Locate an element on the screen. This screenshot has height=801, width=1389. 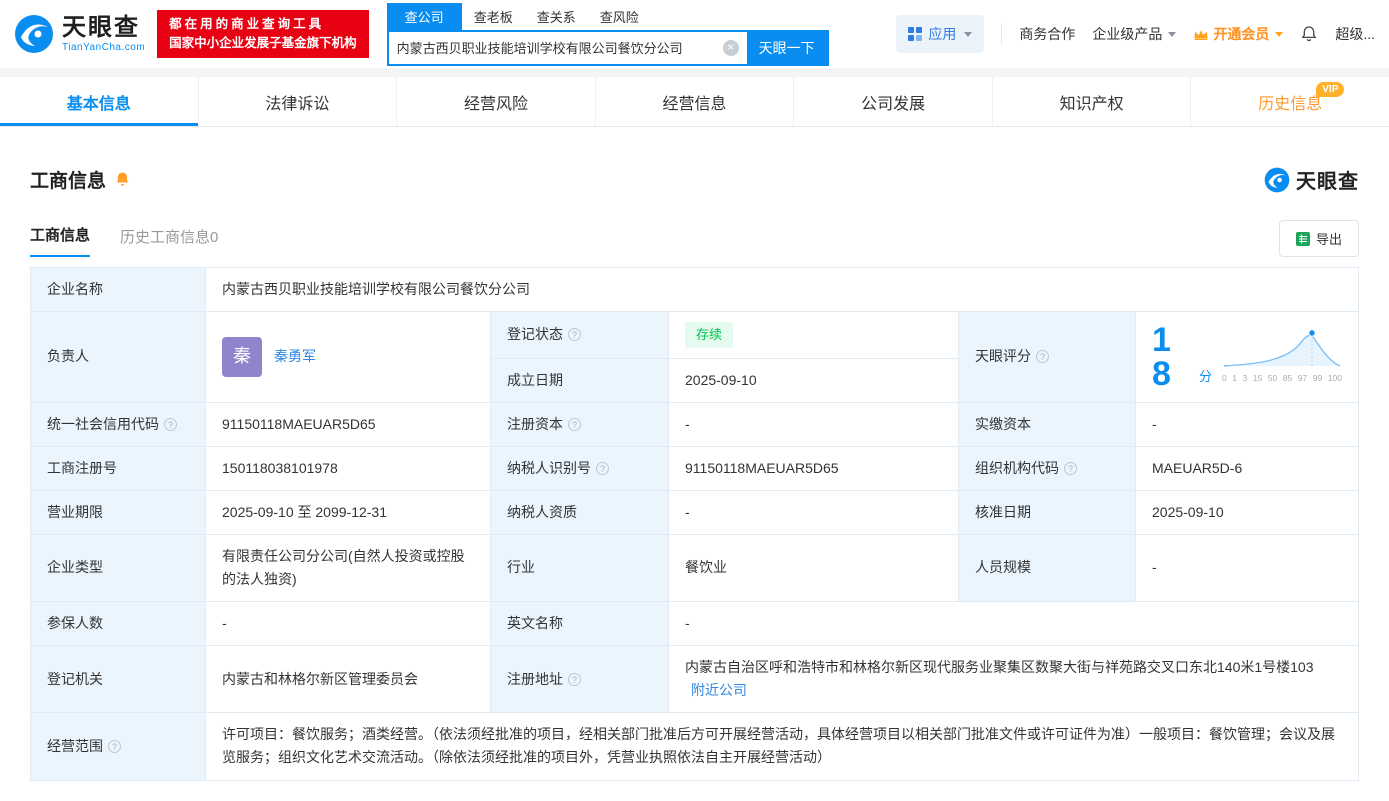
taxpayer-quality-value: - is located at coordinates (813, 512).